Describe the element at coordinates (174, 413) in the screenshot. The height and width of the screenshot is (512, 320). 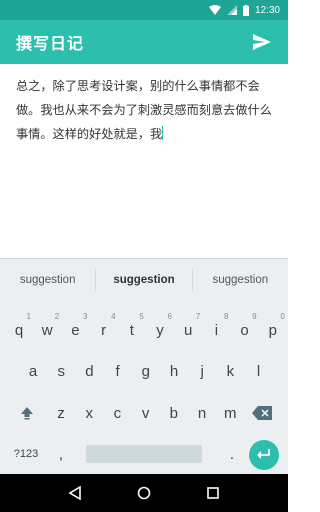
I see `key-b: b` at that location.